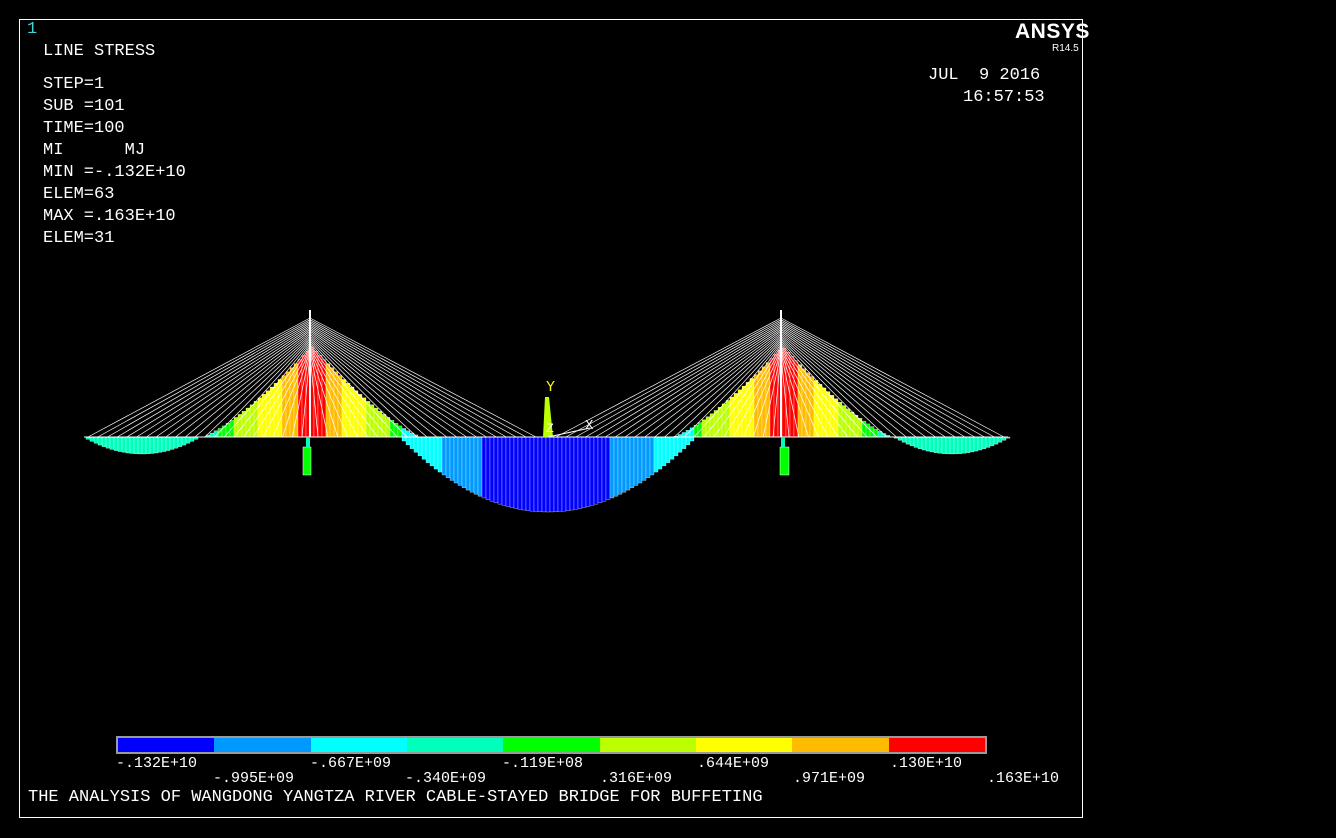 This screenshot has width=1336, height=838. I want to click on color-legend-bar, so click(551, 745).